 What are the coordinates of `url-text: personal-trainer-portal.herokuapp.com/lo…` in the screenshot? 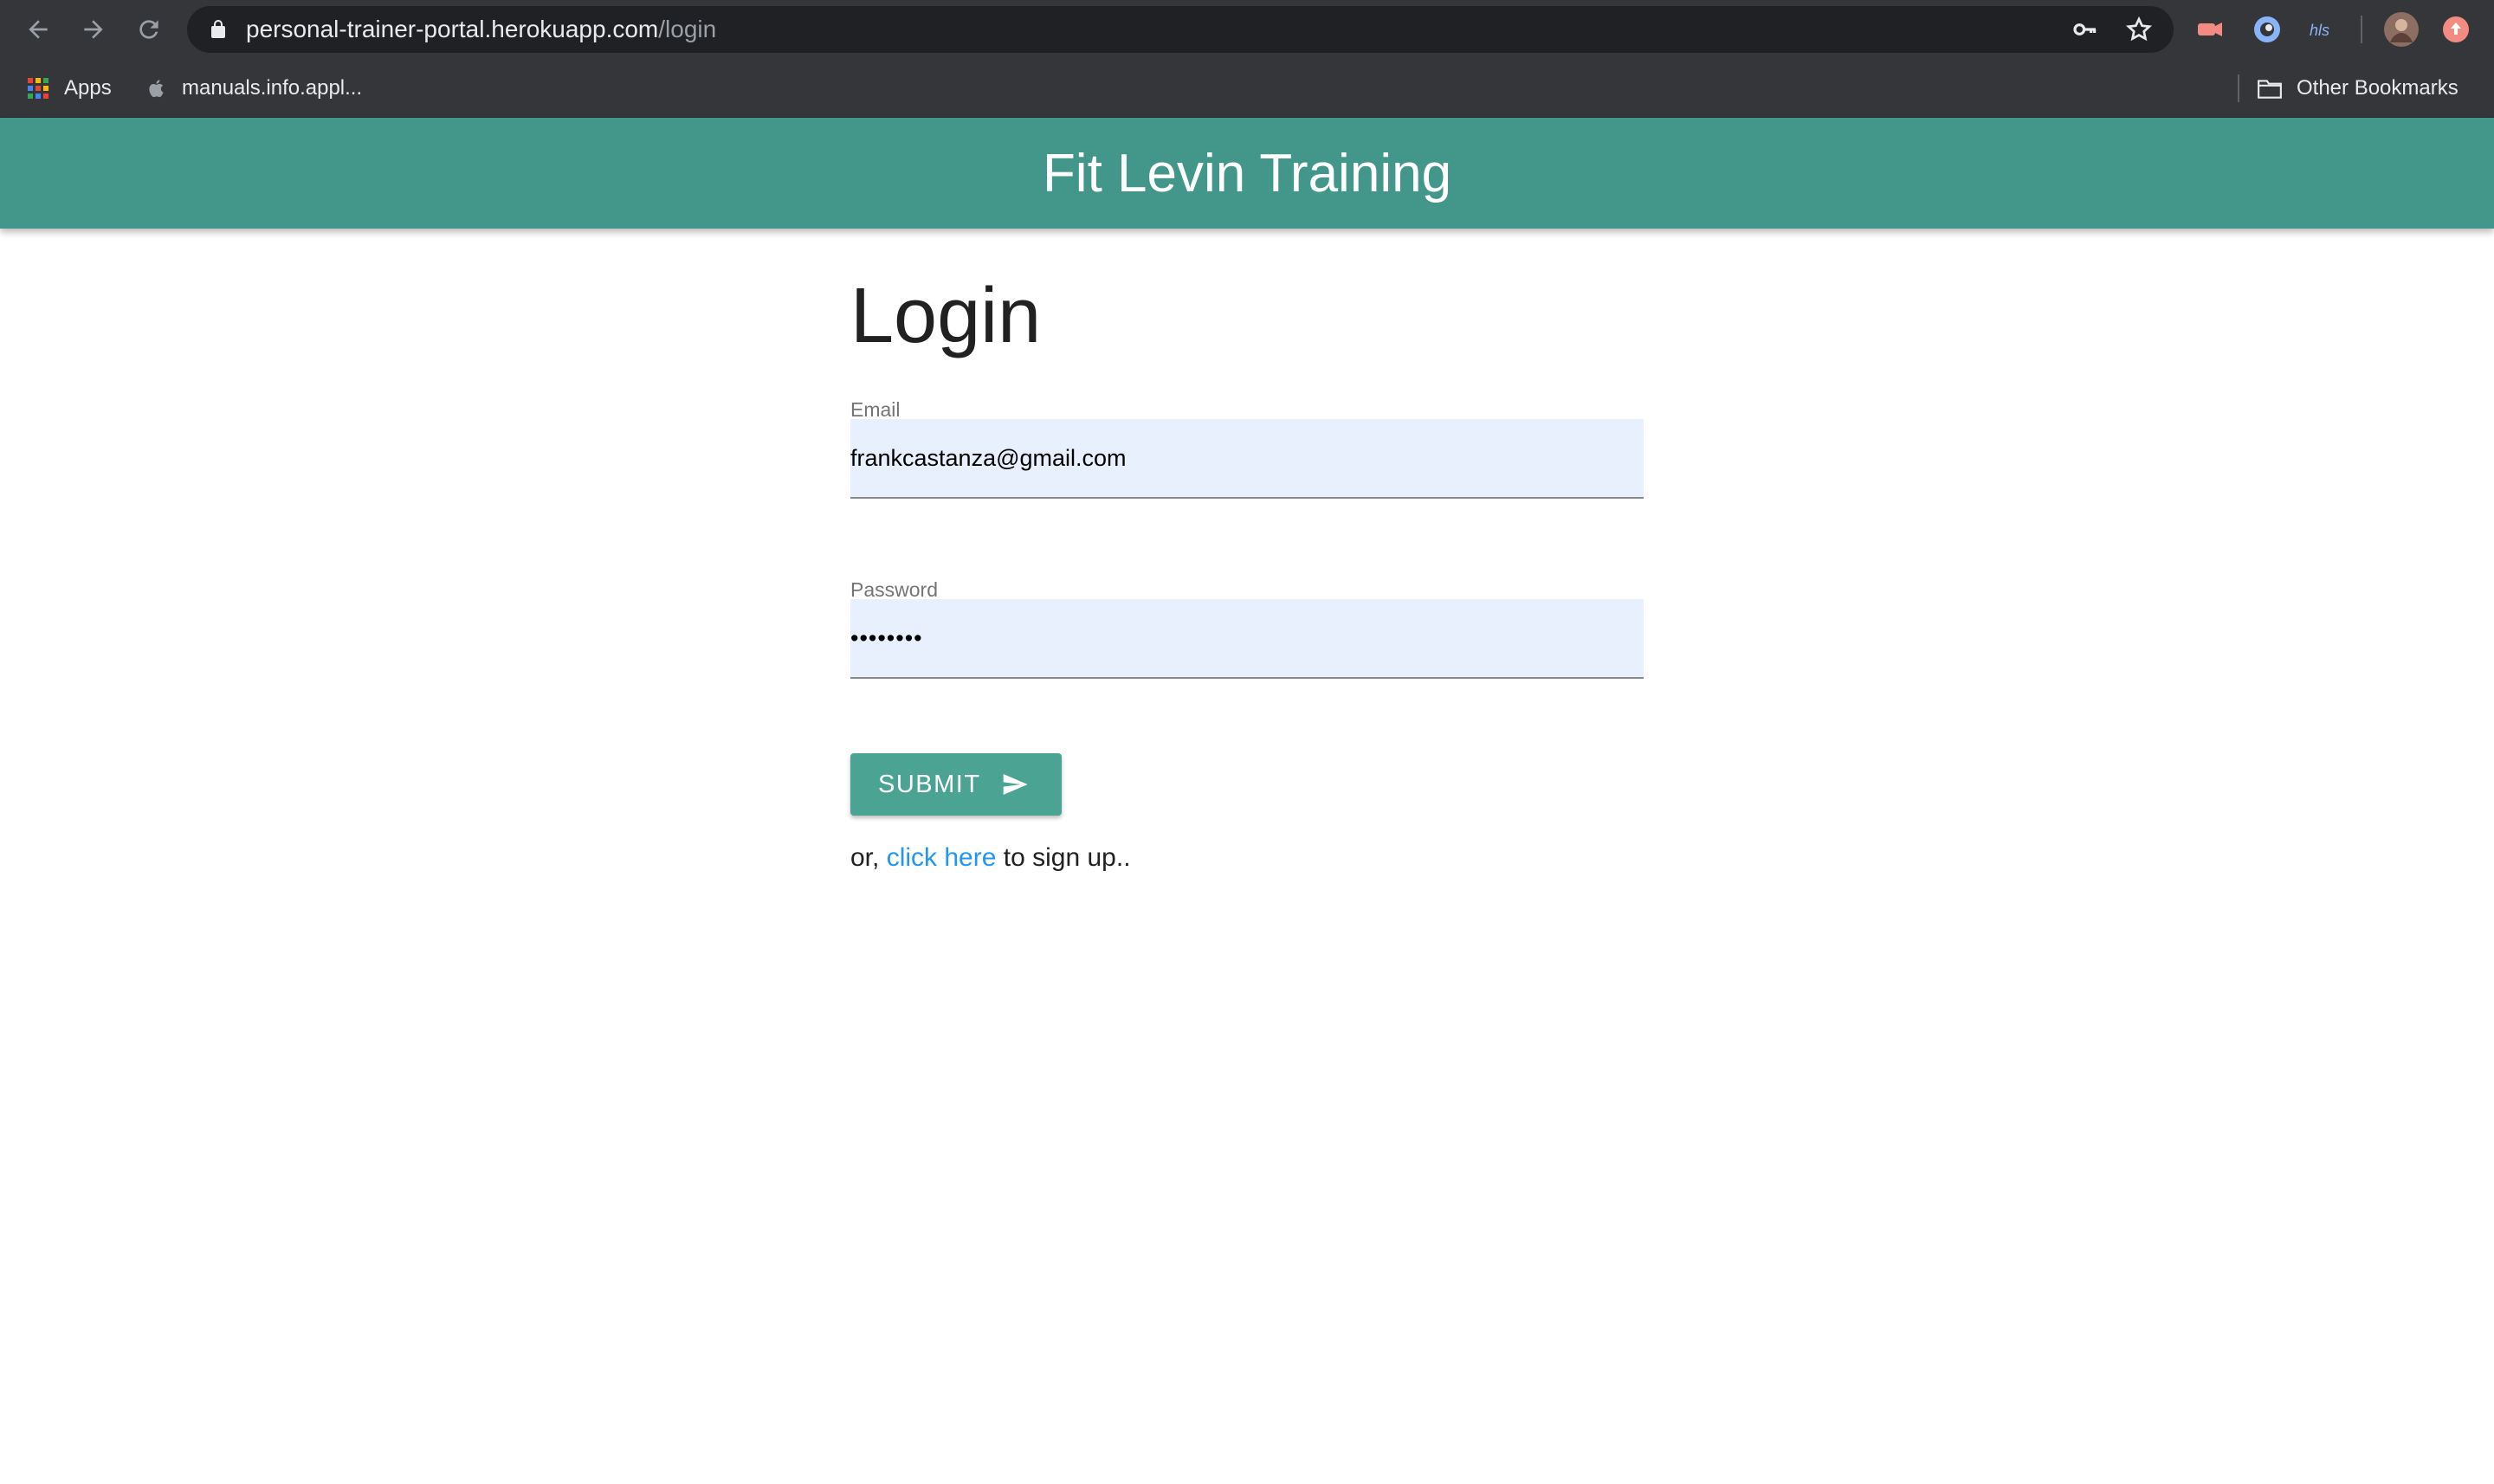 It's located at (481, 29).